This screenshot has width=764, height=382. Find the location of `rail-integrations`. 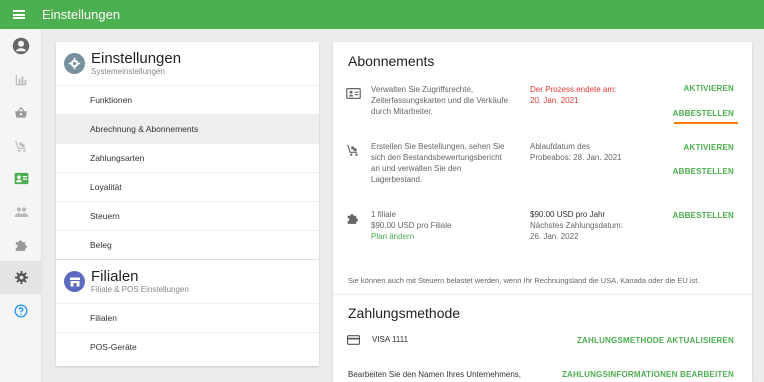

rail-integrations is located at coordinates (21, 244).